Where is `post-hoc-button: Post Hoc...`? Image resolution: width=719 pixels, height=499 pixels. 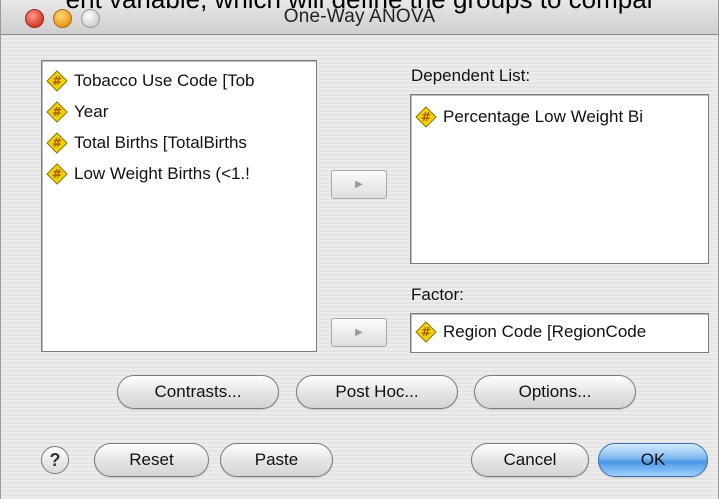
post-hoc-button: Post Hoc... is located at coordinates (377, 392).